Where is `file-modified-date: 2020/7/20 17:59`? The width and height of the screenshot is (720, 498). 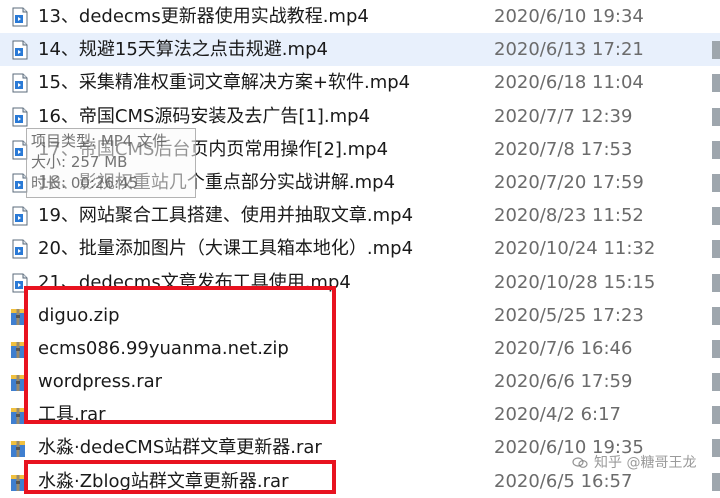
file-modified-date: 2020/7/20 17:59 is located at coordinates (569, 182).